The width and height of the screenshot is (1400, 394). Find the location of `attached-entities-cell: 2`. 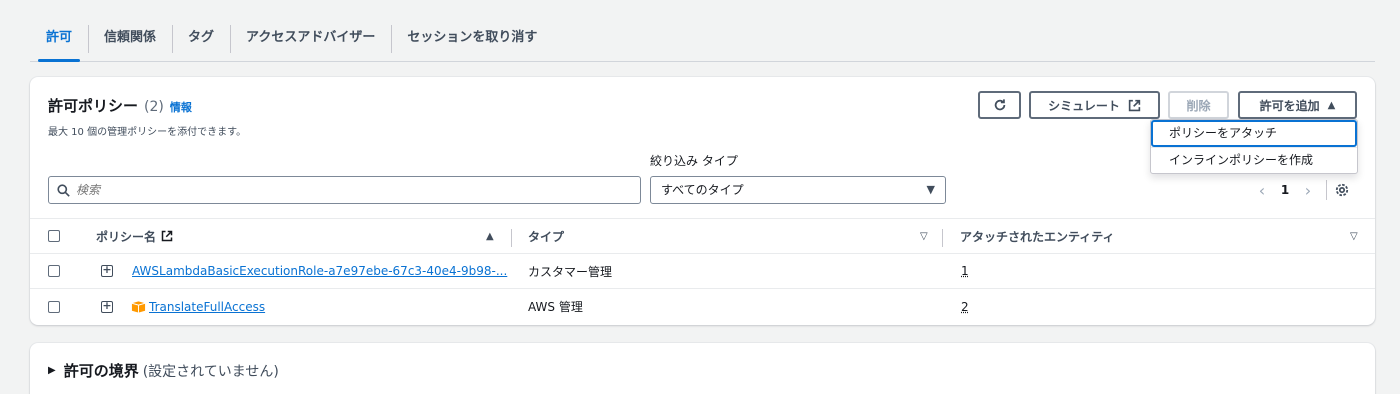

attached-entities-cell: 2 is located at coordinates (965, 306).